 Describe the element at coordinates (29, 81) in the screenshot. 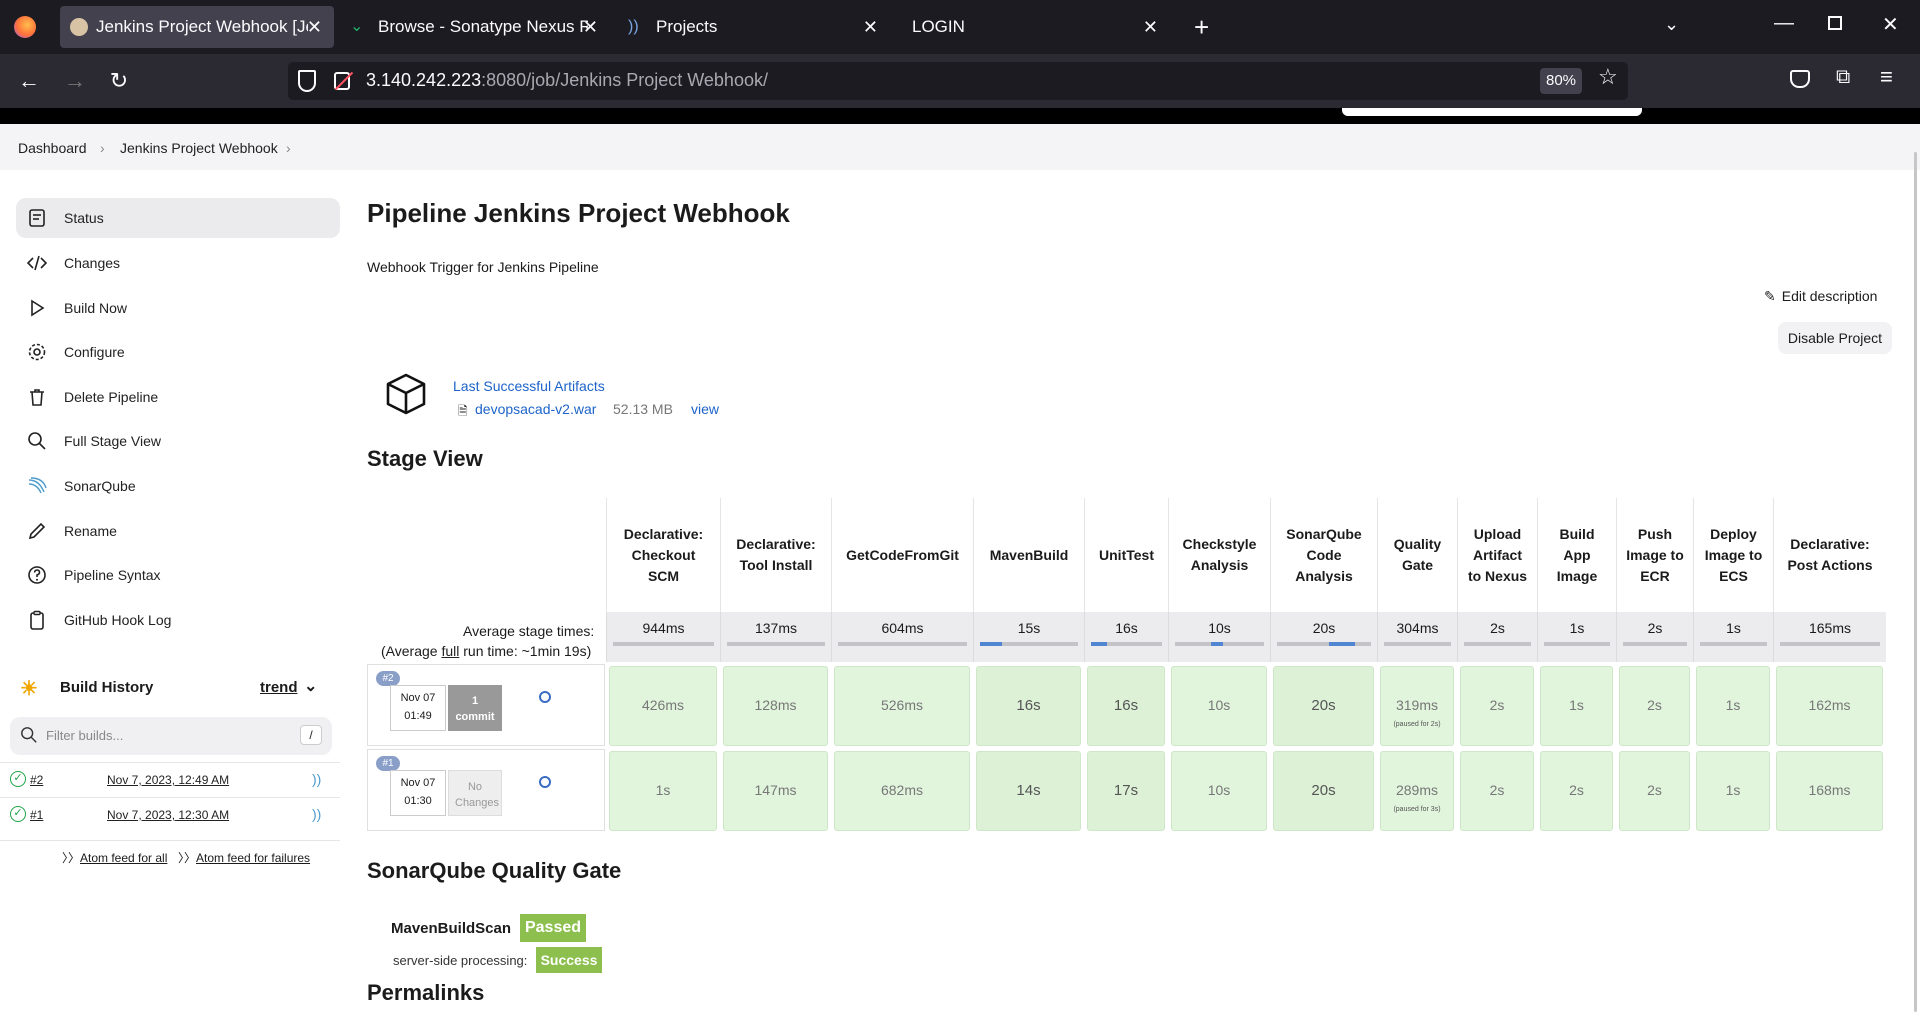

I see `back-icon: ←` at that location.